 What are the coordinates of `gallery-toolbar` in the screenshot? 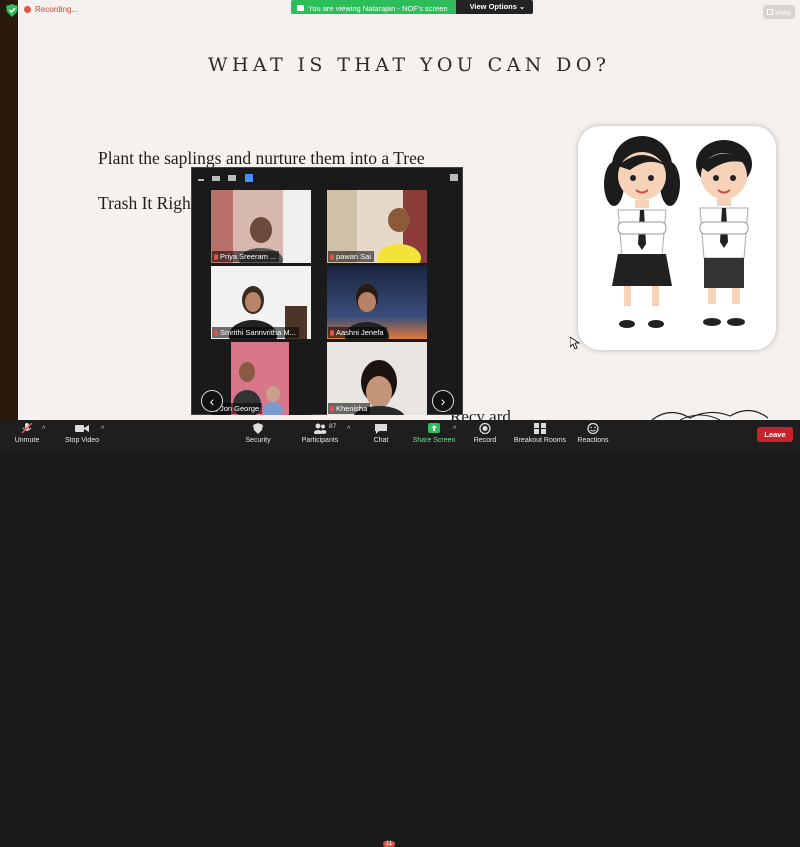 It's located at (327, 177).